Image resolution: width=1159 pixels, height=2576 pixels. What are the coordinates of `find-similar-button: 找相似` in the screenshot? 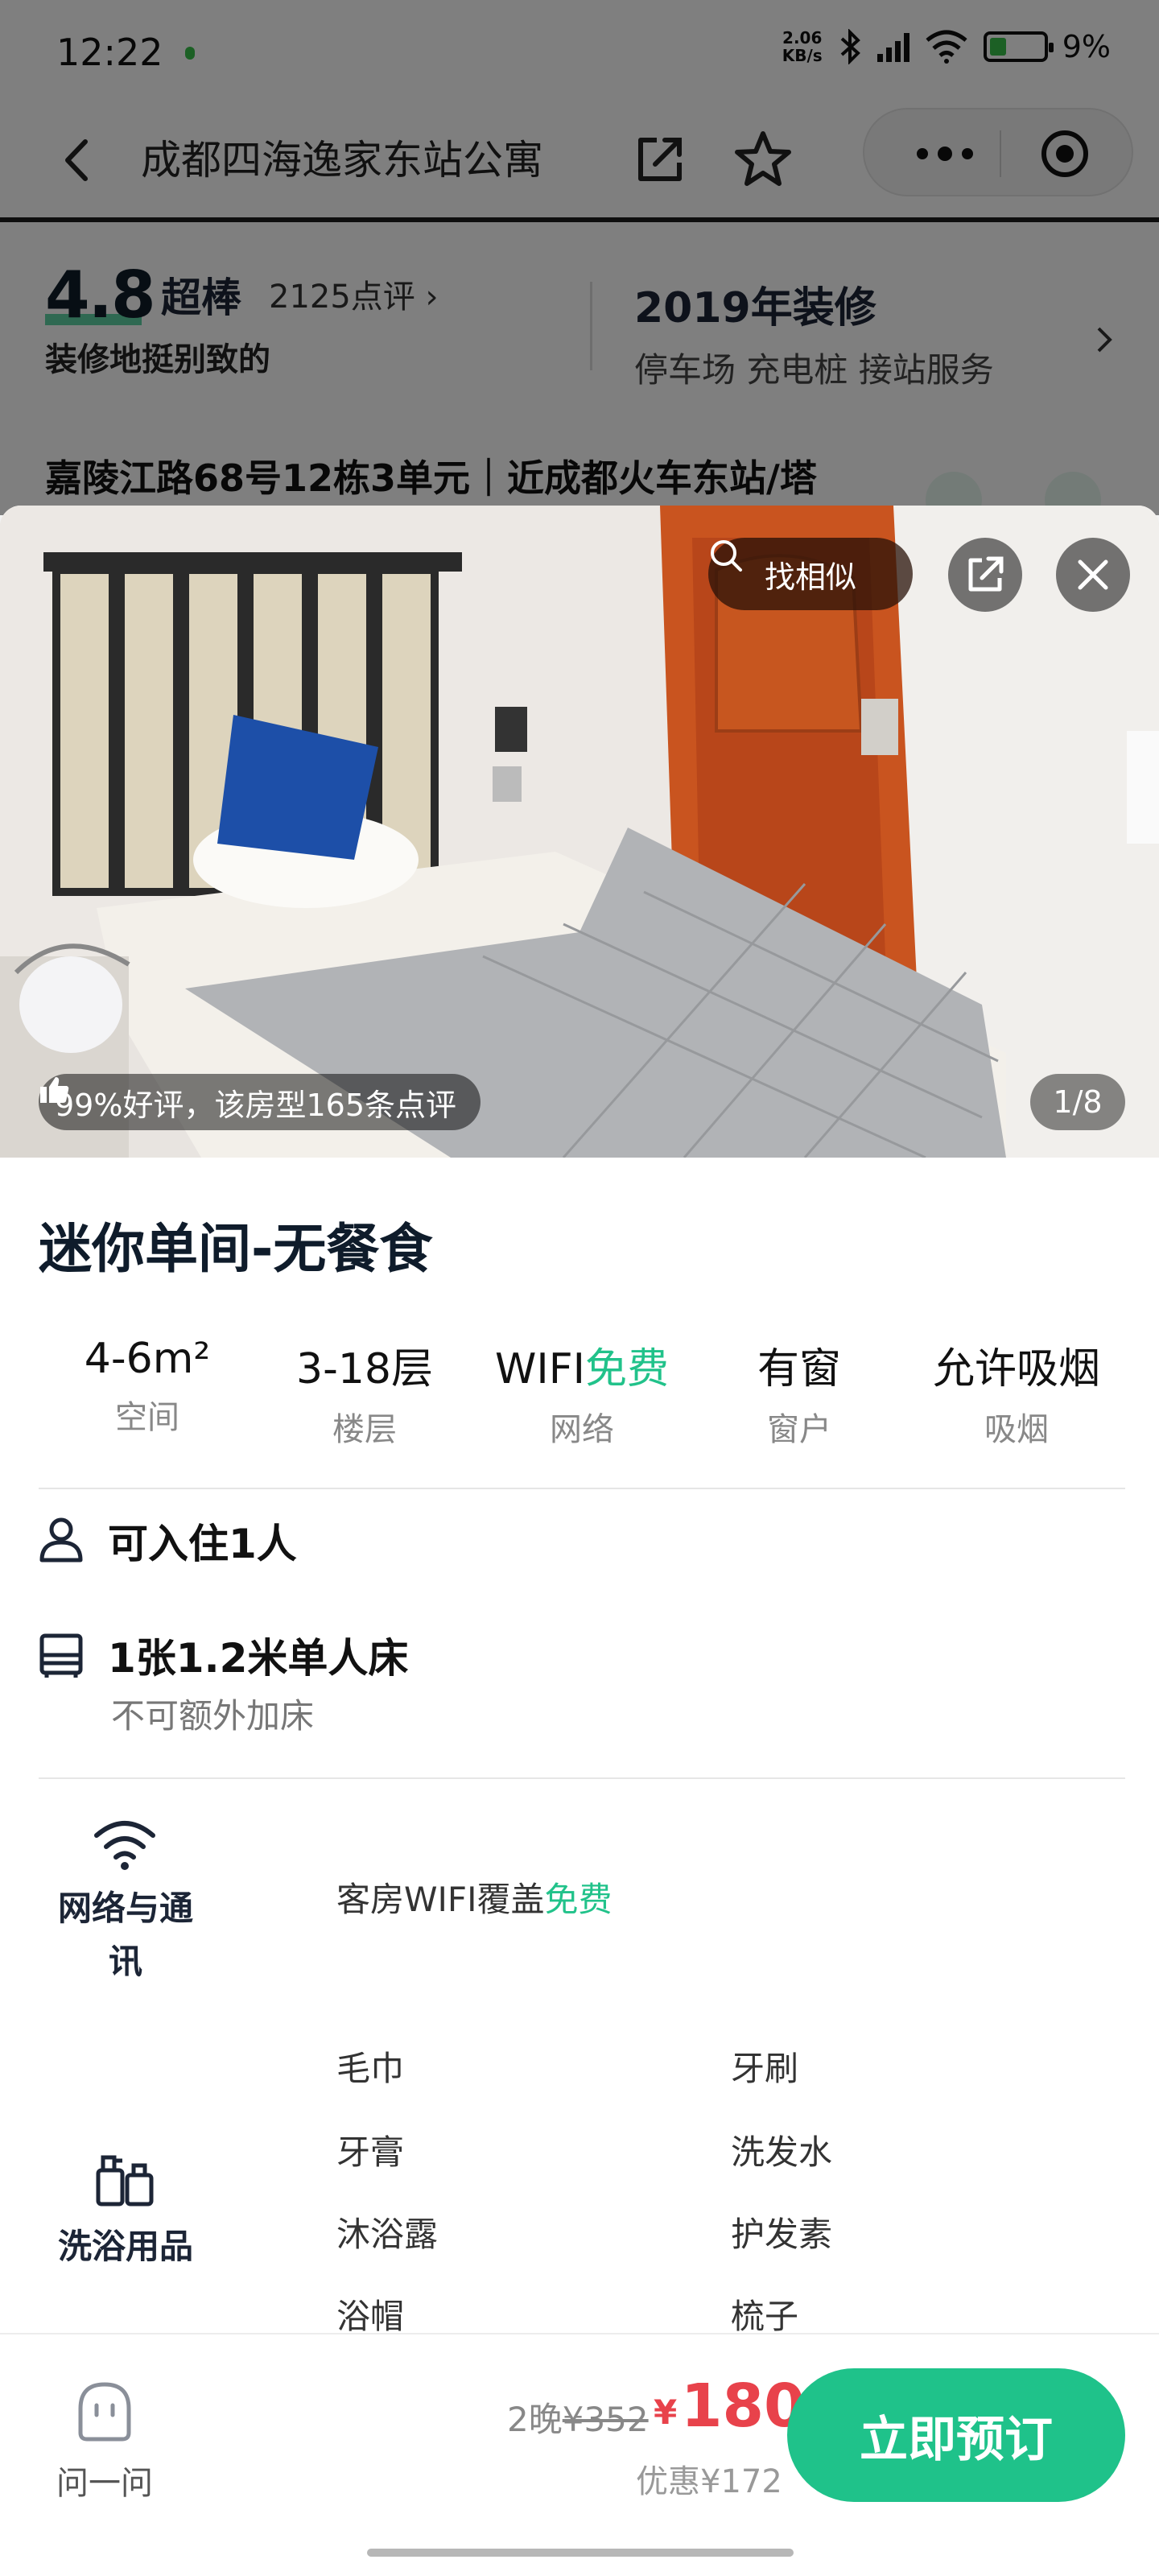 It's located at (810, 574).